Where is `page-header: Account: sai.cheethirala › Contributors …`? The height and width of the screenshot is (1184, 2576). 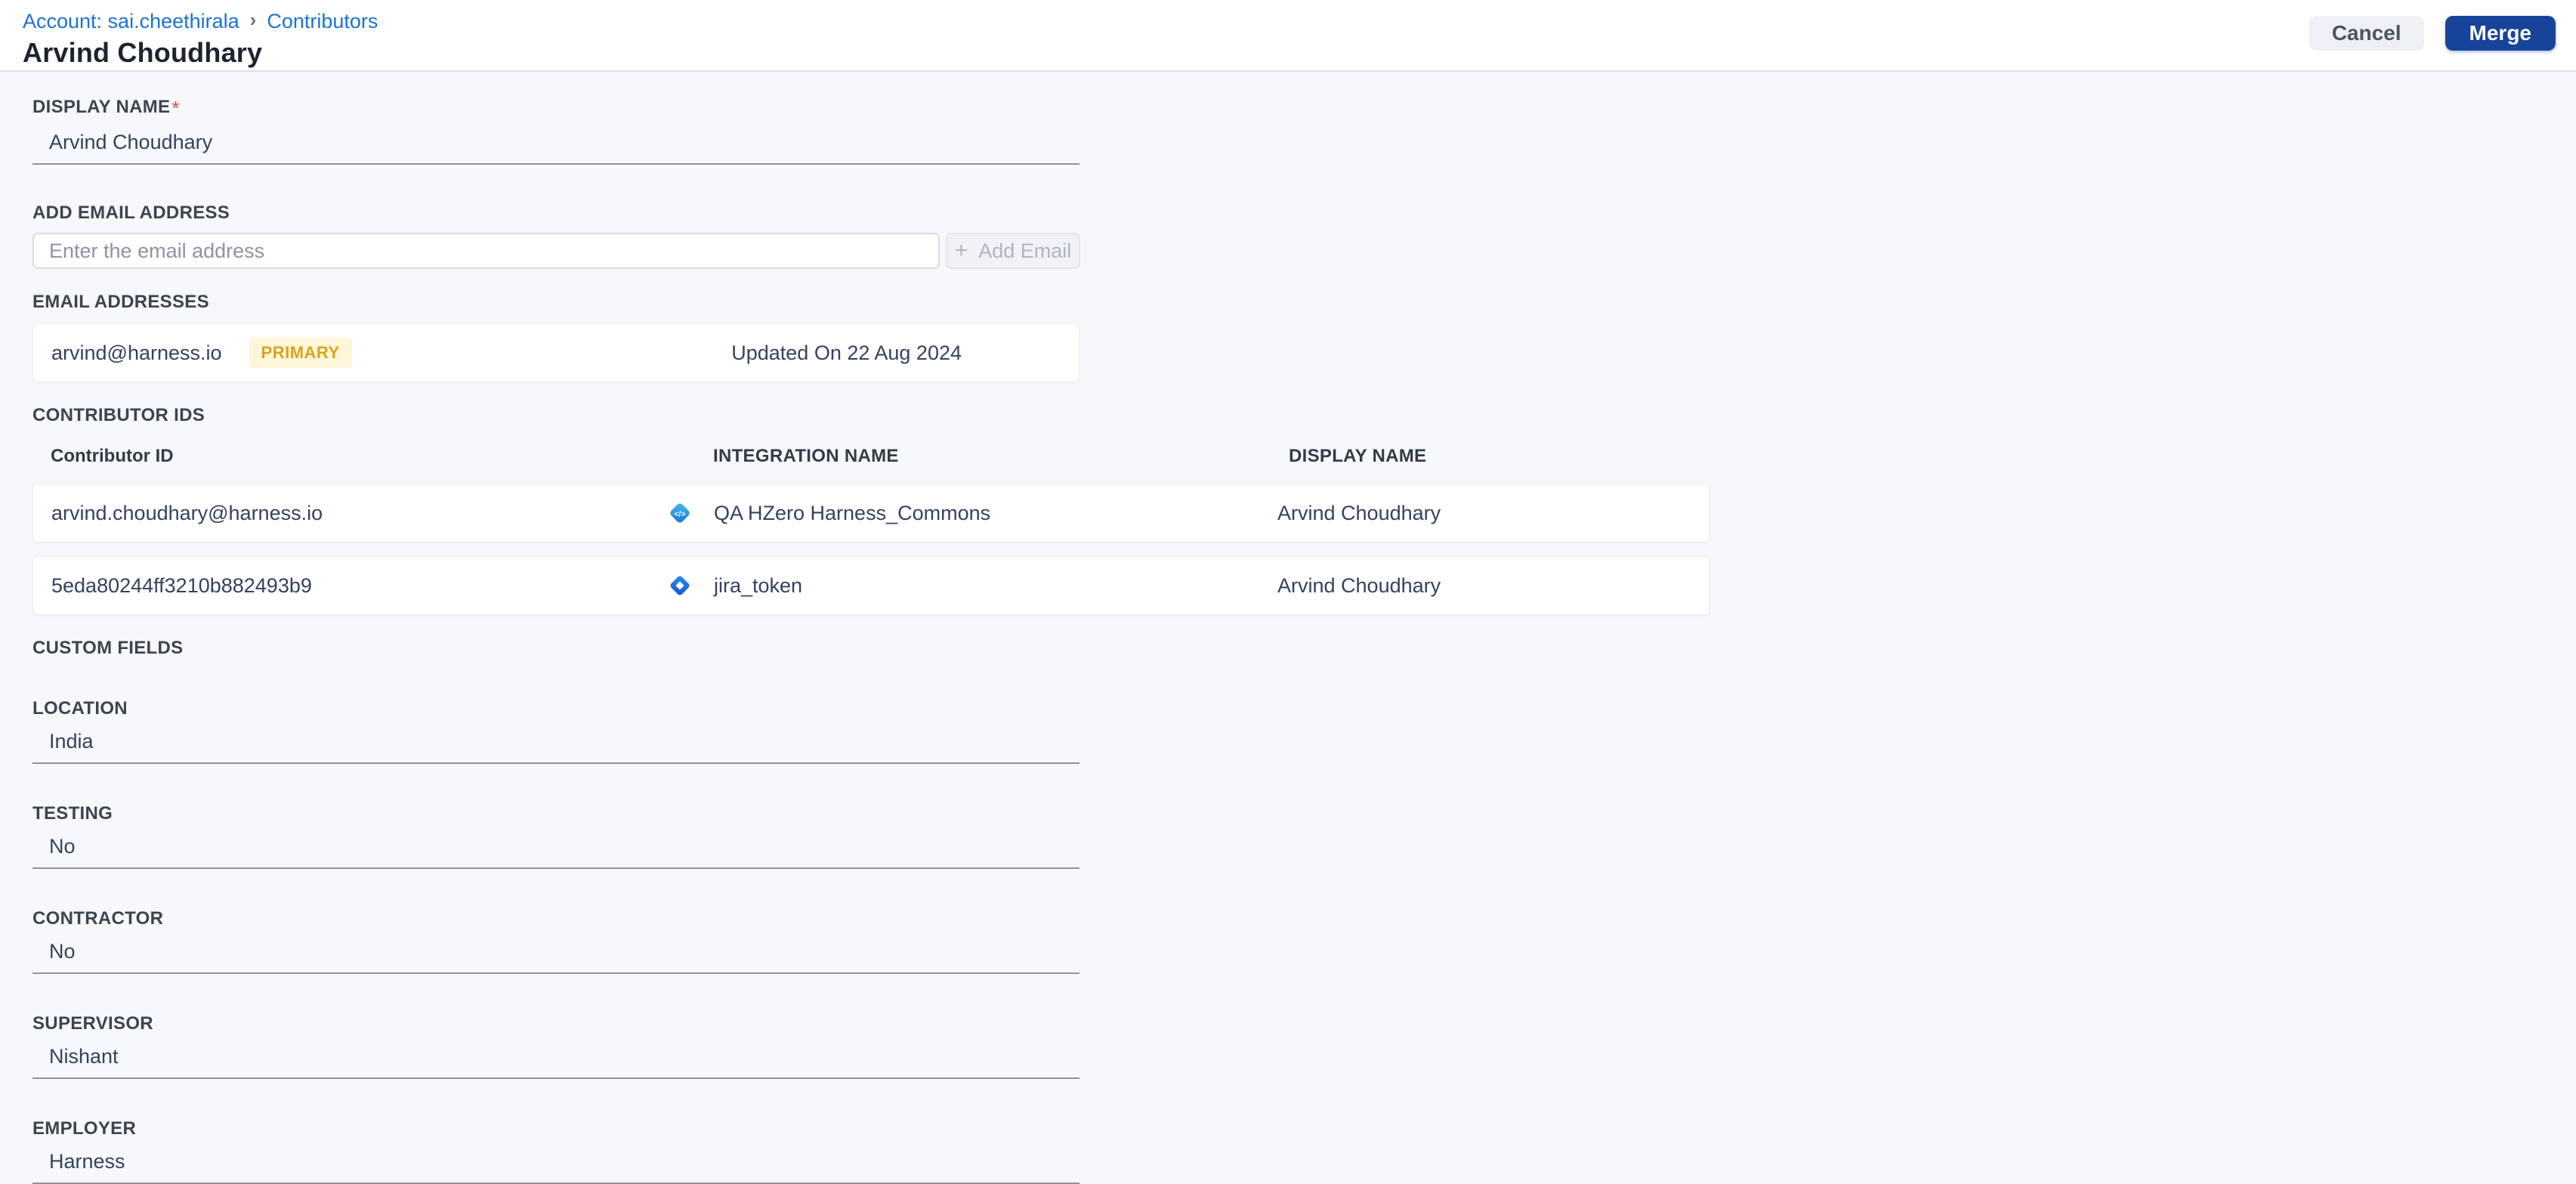 page-header: Account: sai.cheethirala › Contributors … is located at coordinates (1288, 36).